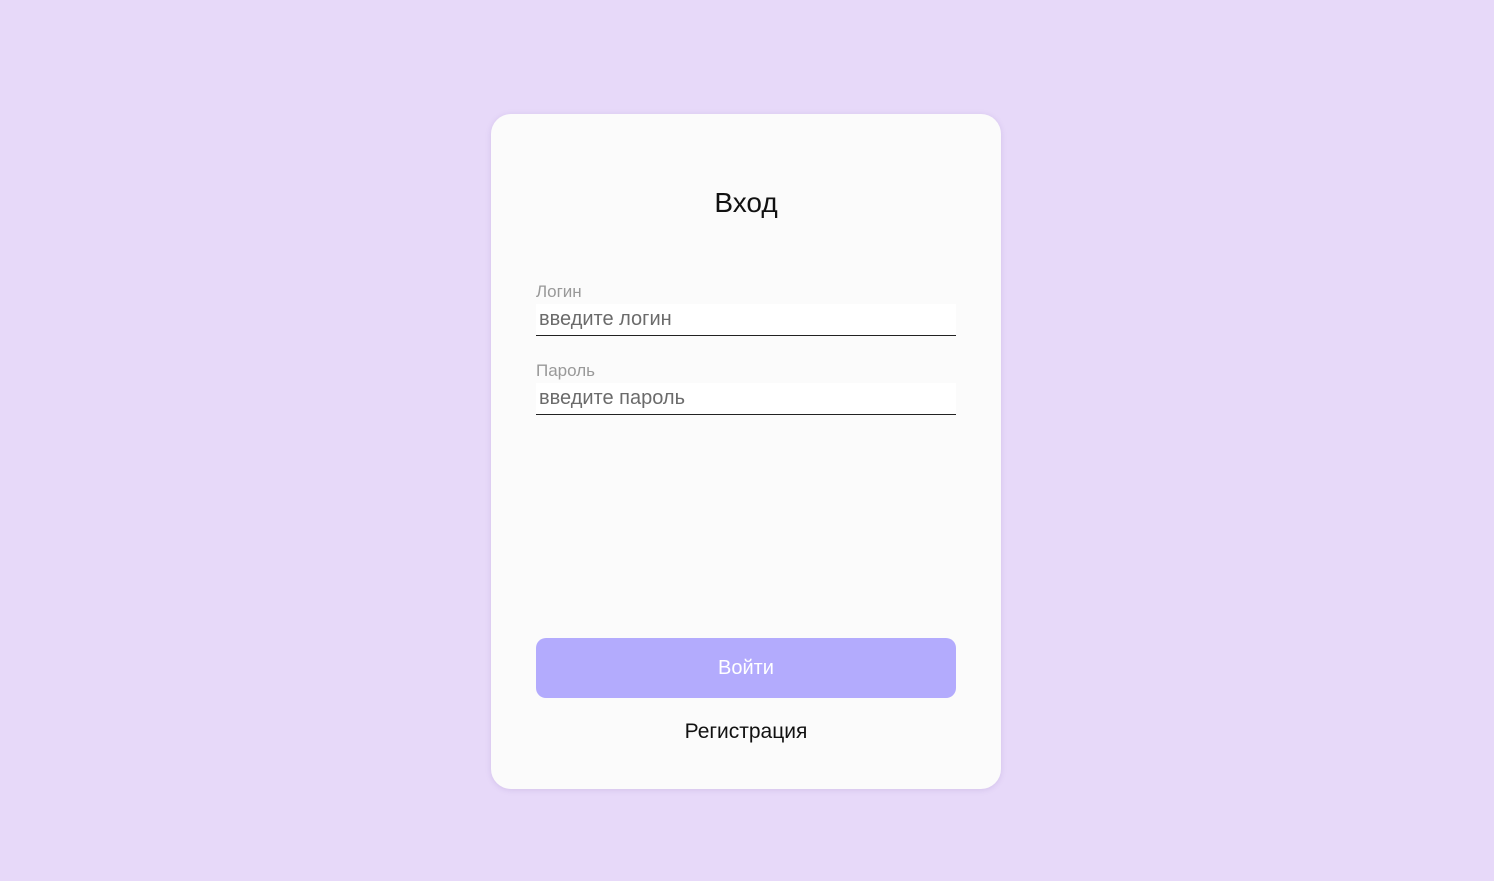 Image resolution: width=1494 pixels, height=881 pixels. I want to click on page-title: Вход, so click(746, 202).